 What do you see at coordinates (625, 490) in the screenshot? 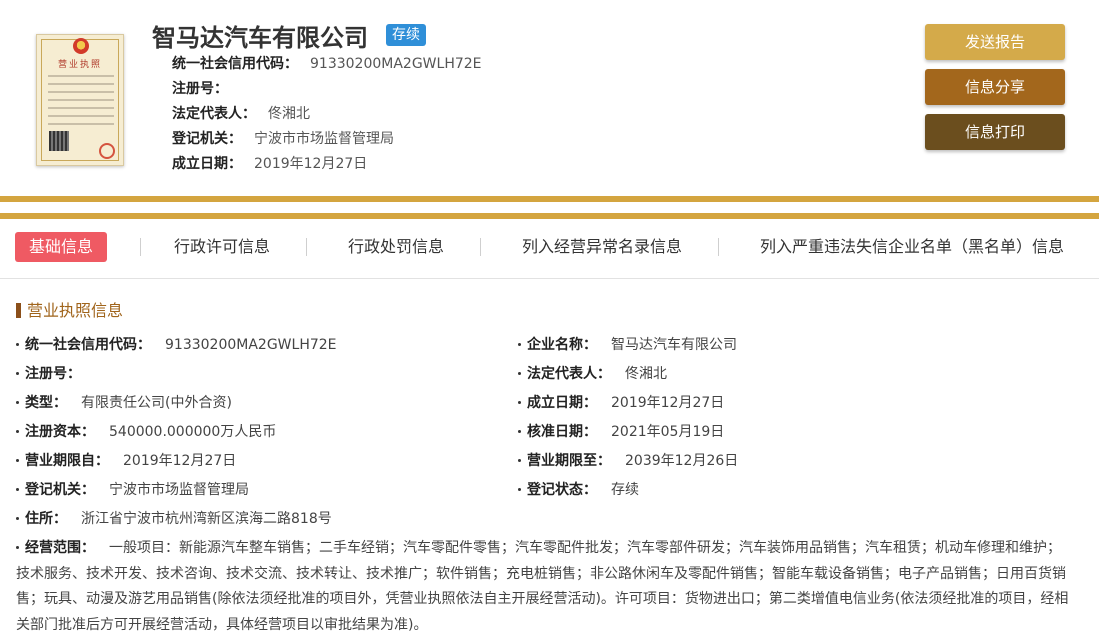
I see `field-value: 存续` at bounding box center [625, 490].